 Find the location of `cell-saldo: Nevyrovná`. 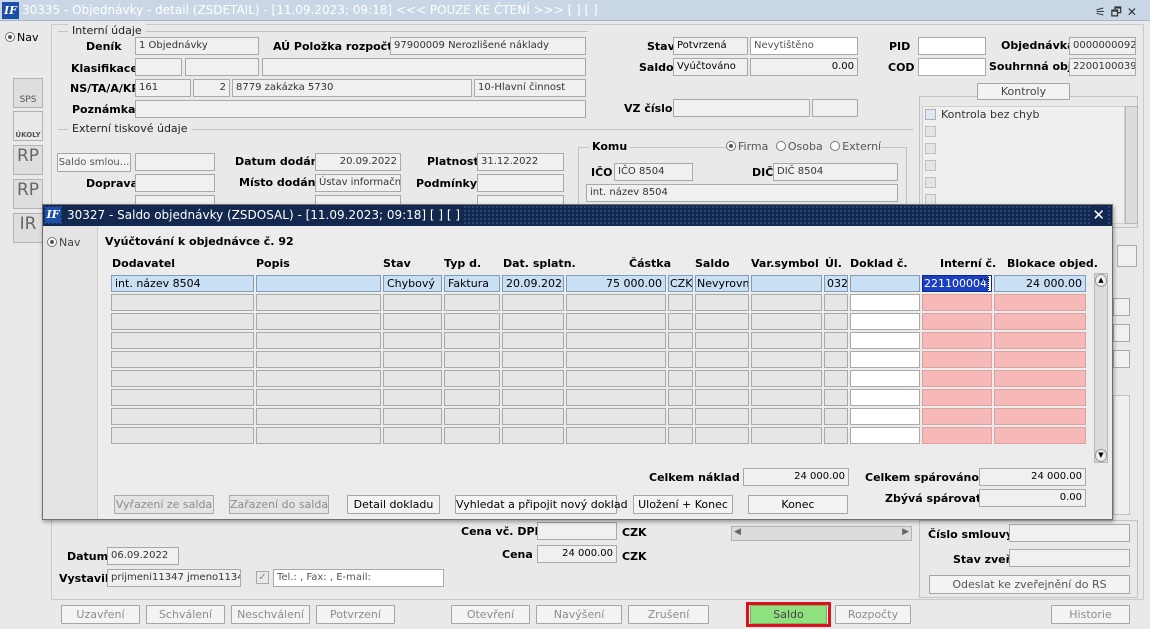

cell-saldo: Nevyrovná is located at coordinates (722, 283).